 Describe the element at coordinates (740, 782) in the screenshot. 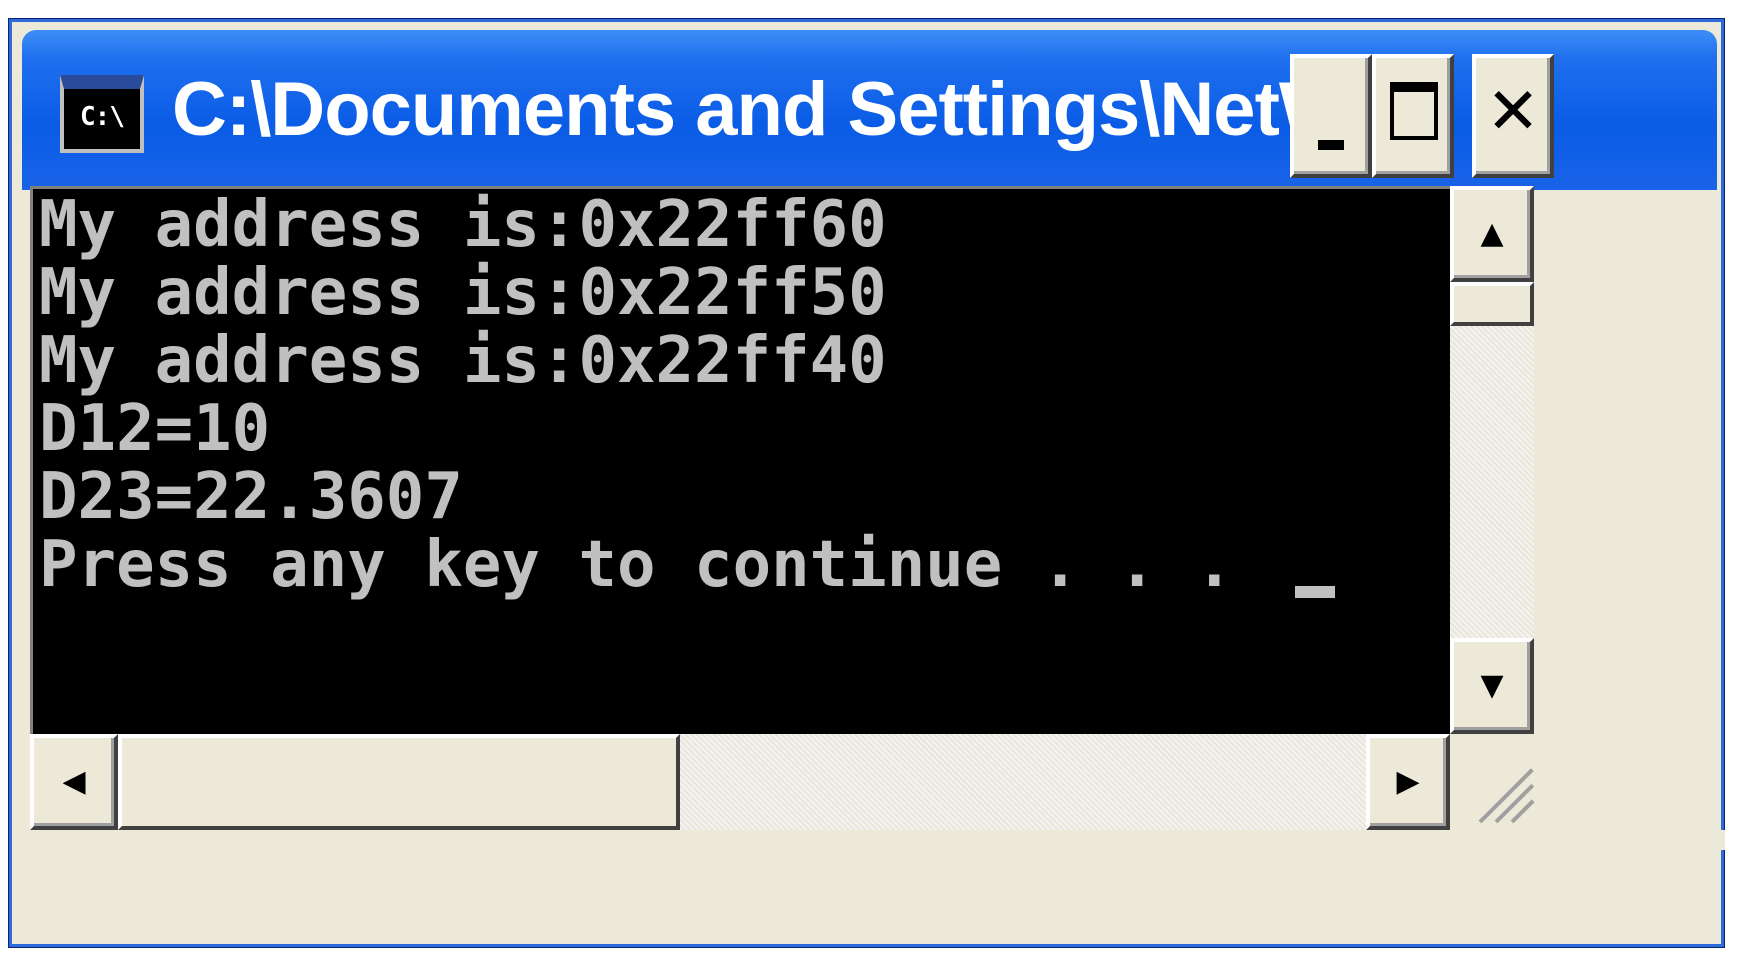

I see `horizontal-scrollbar: ◀ ▶` at that location.